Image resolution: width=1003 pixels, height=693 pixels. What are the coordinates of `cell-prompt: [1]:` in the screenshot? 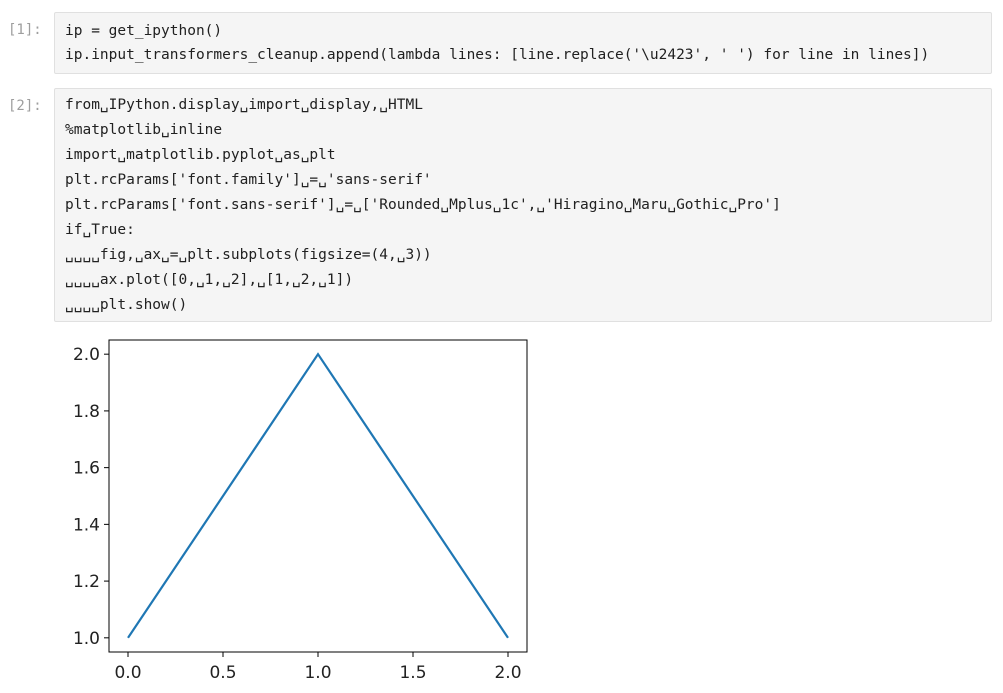 It's located at (25, 30).